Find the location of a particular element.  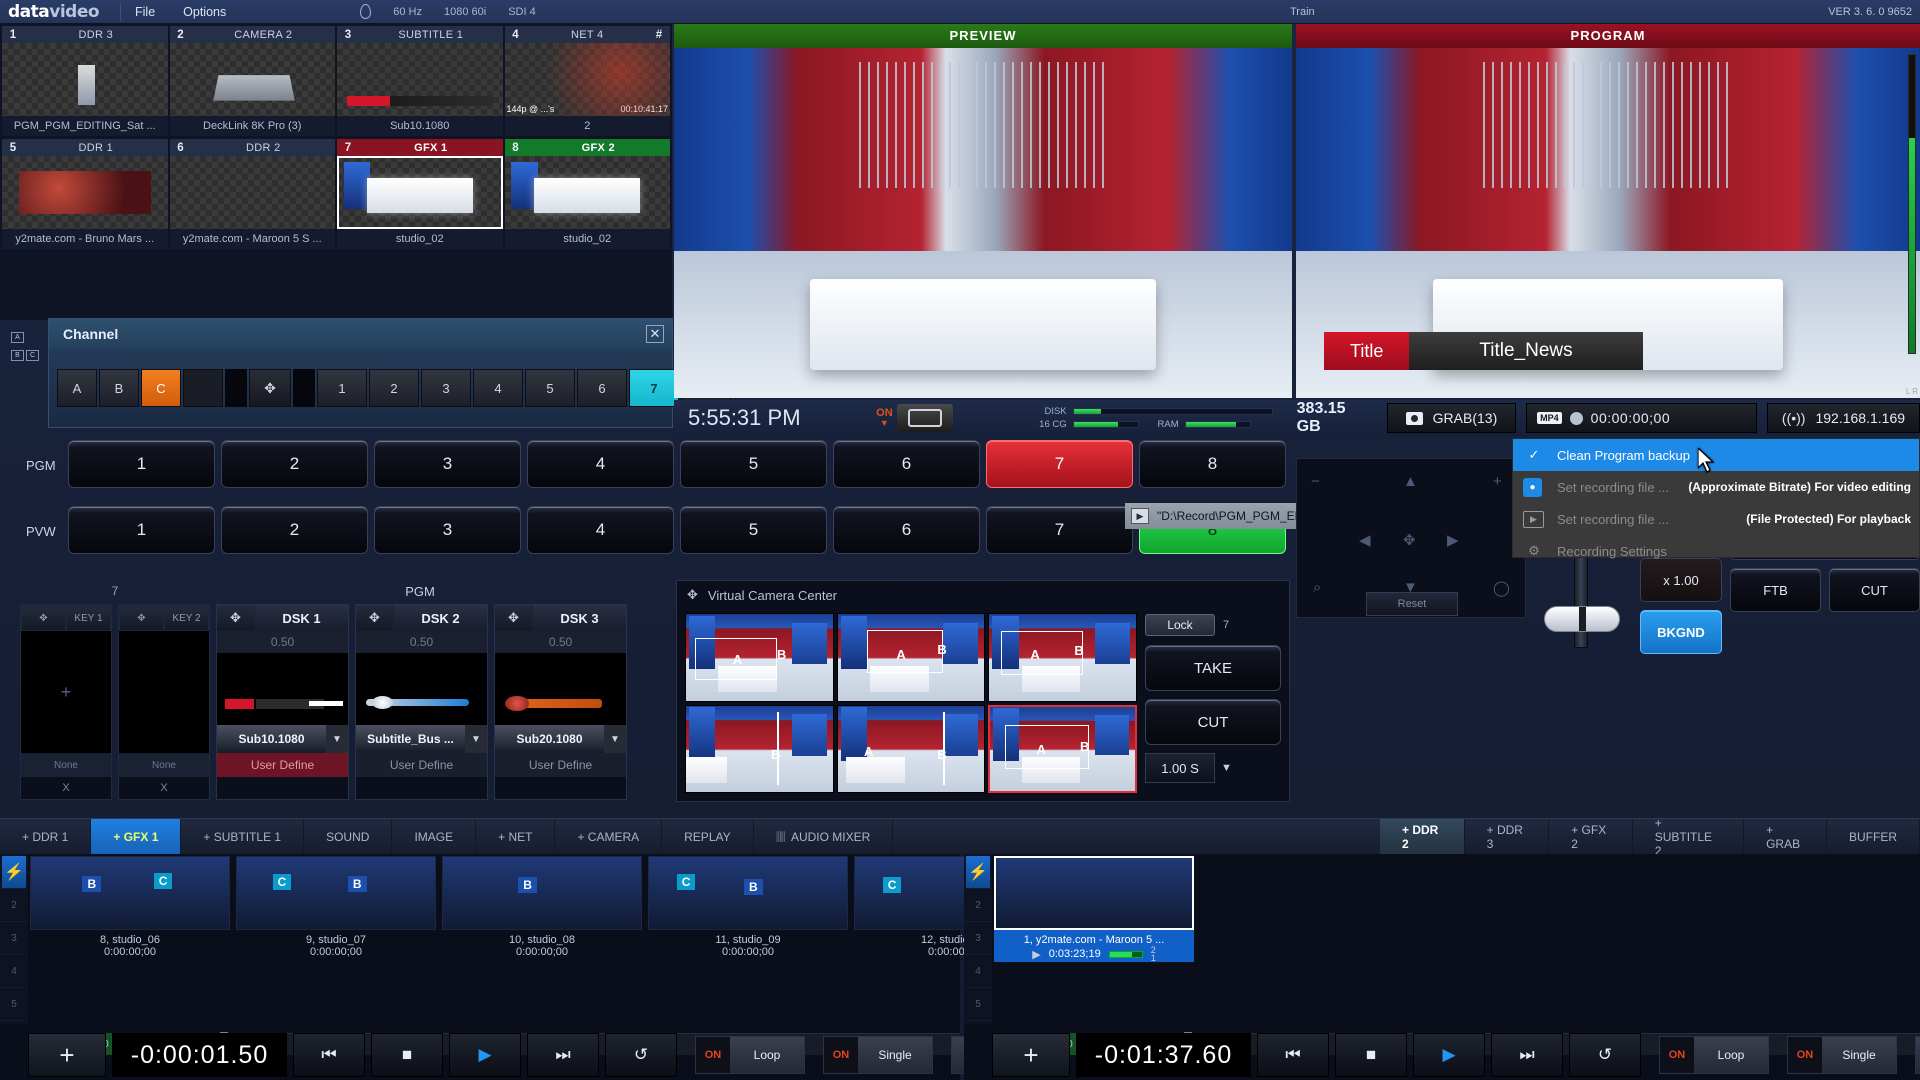

channel-num-6: 6 is located at coordinates (602, 388).